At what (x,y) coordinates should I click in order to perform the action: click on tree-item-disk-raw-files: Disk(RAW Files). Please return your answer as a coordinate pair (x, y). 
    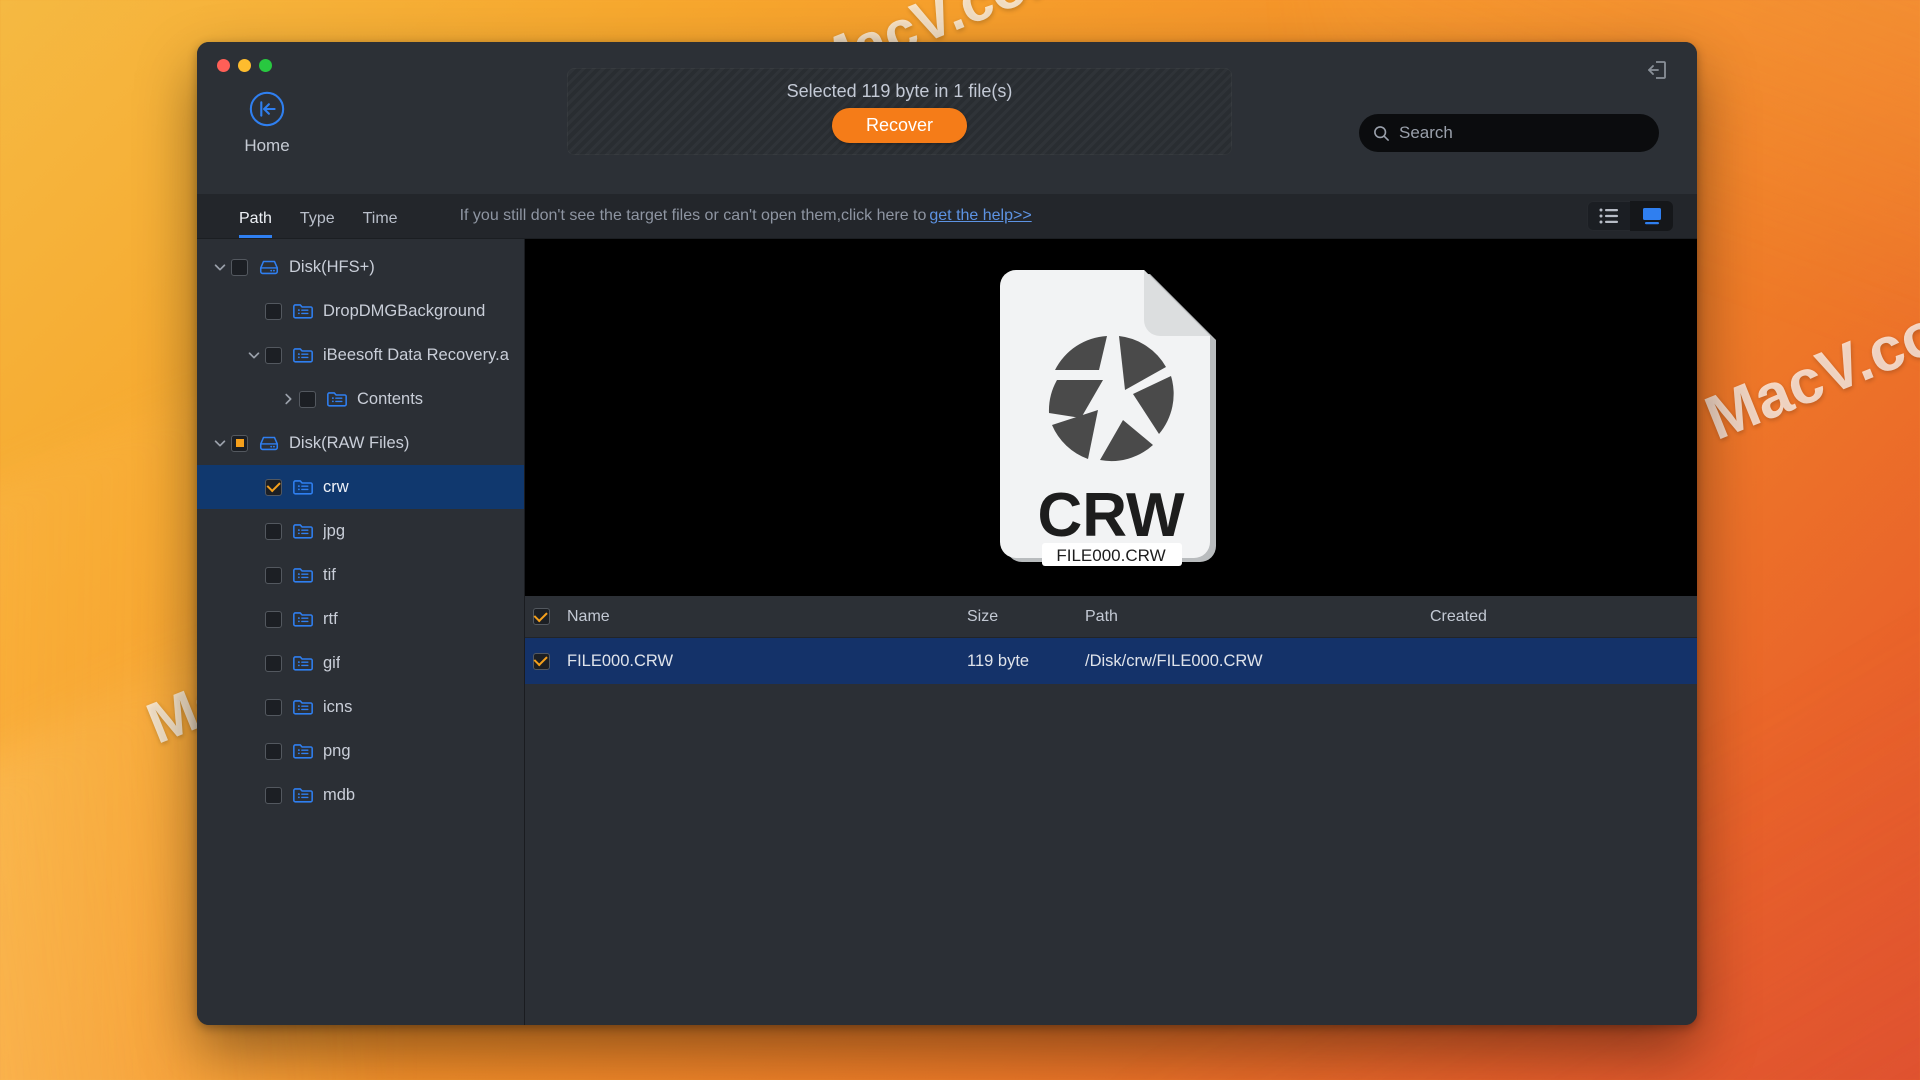
    Looking at the image, I should click on (360, 443).